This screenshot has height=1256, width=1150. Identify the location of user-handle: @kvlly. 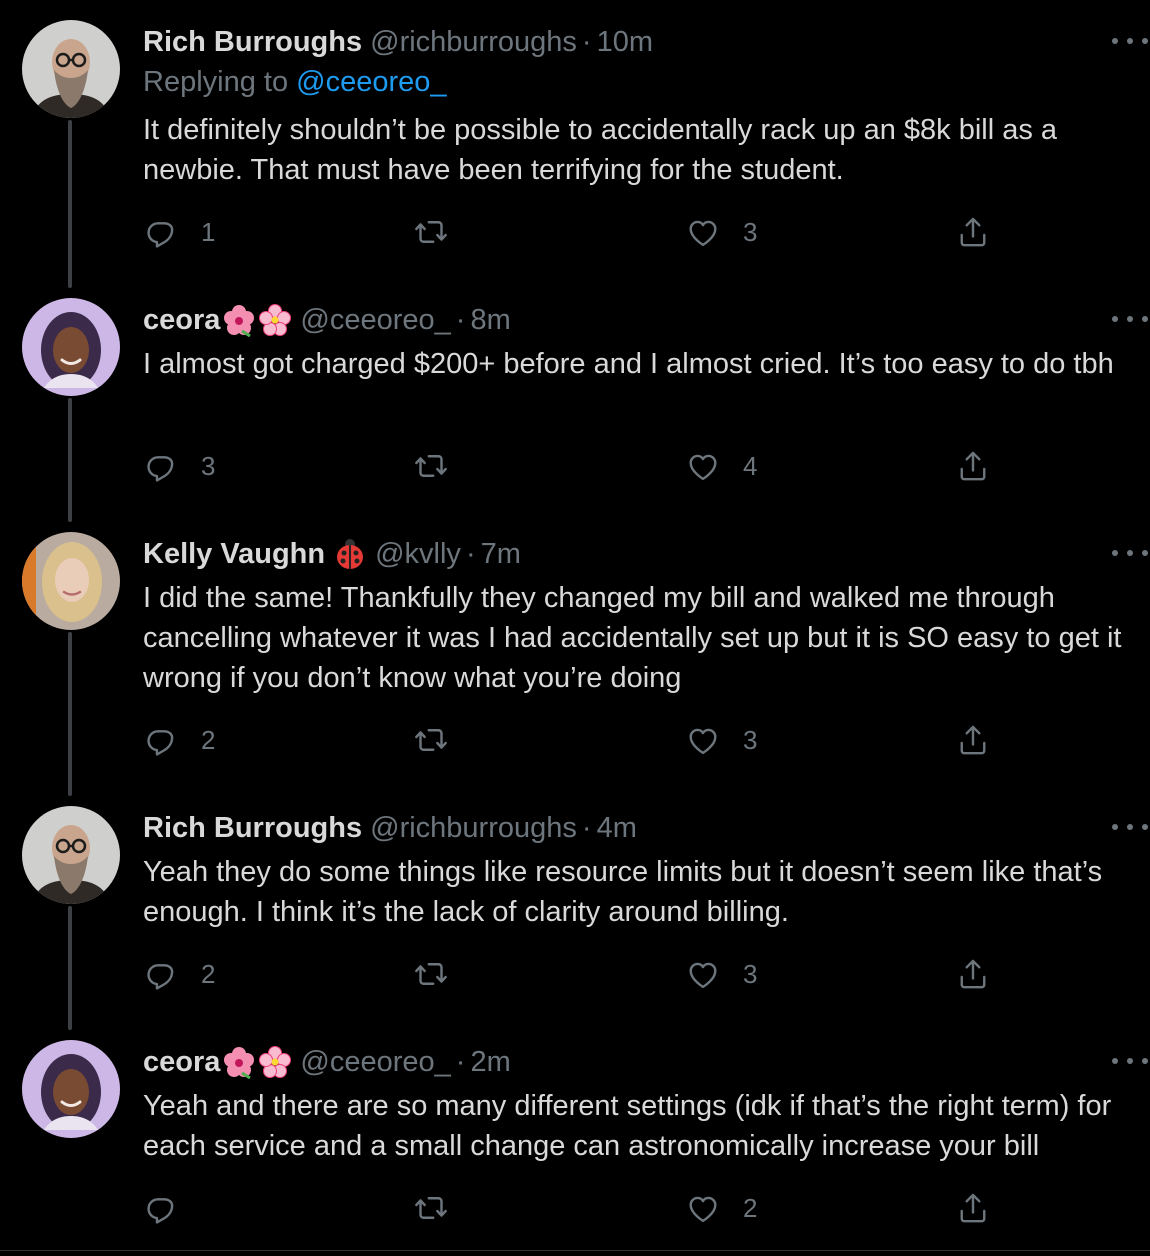
(418, 554).